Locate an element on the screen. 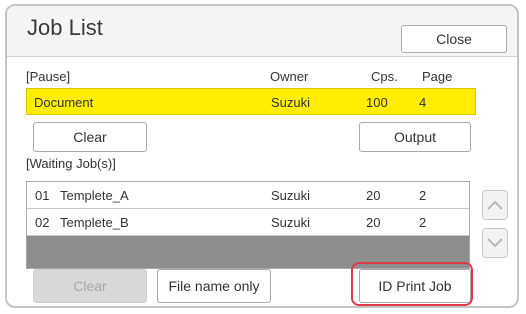  chevron-up-icon is located at coordinates (495, 205).